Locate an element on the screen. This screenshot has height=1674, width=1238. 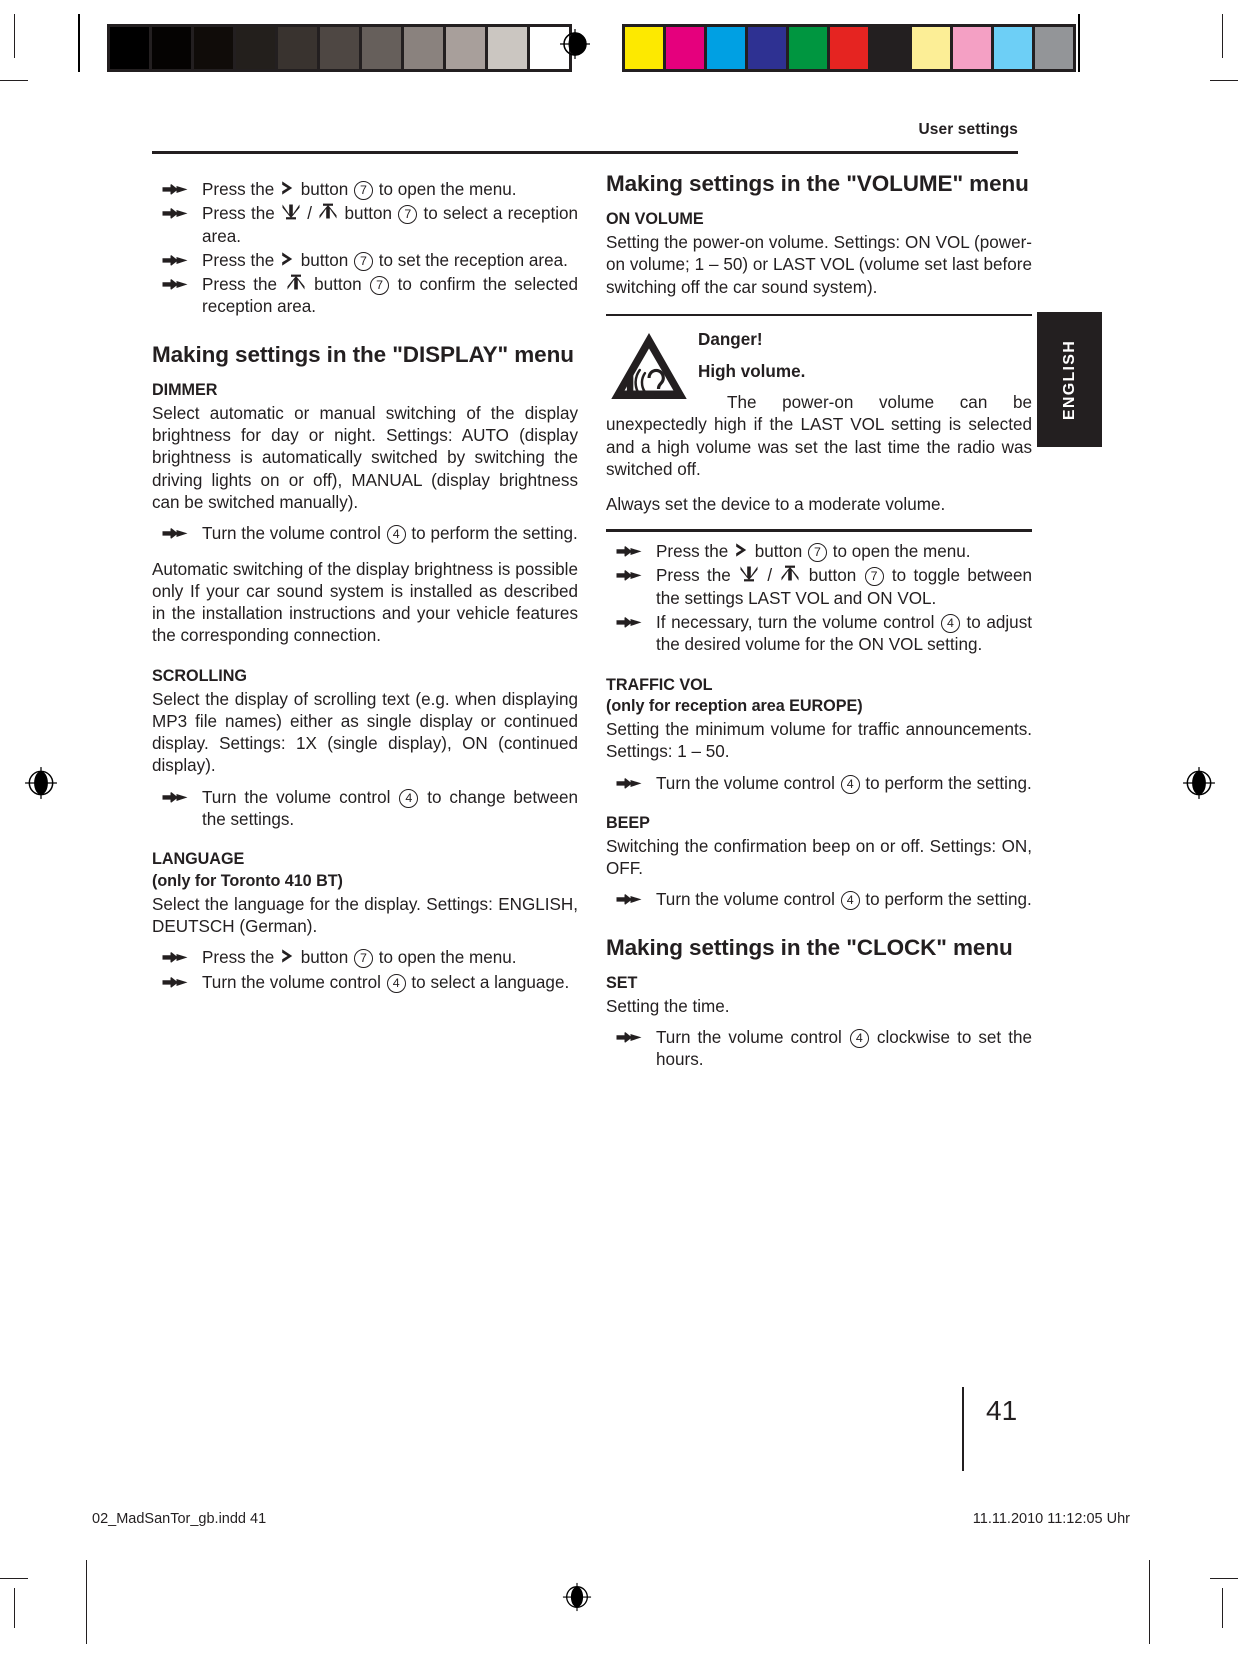
page-number-rule is located at coordinates (963, 1429).